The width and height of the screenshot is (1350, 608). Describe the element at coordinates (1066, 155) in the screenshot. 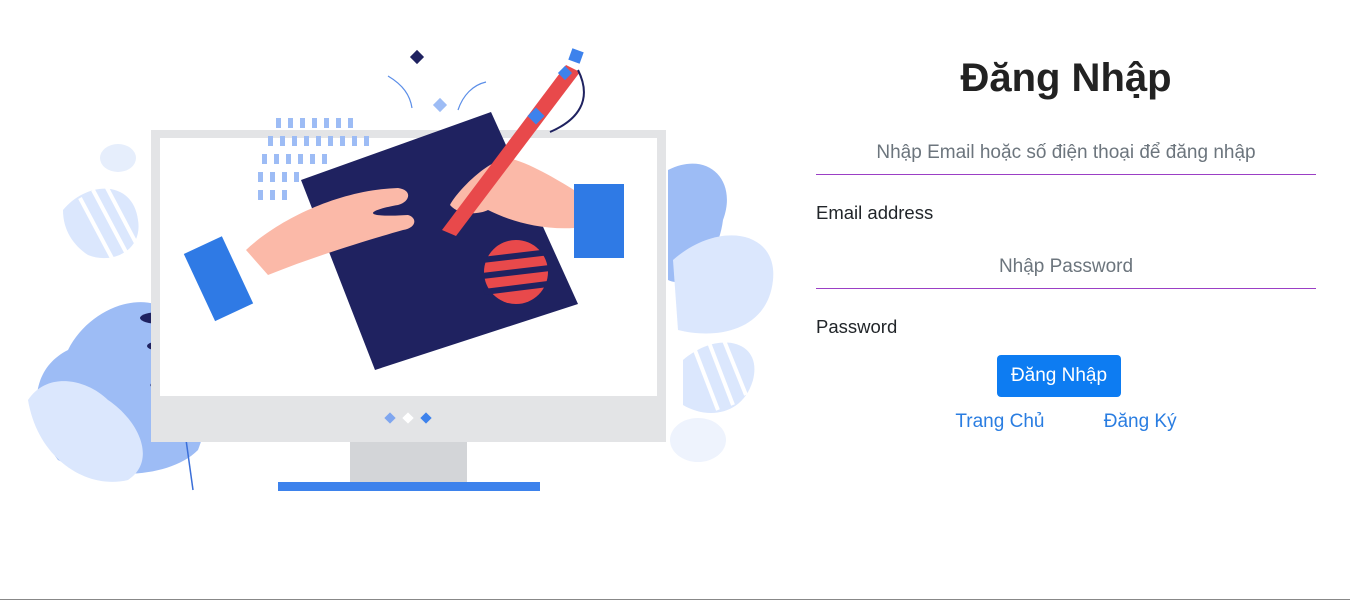

I see `email-input` at that location.